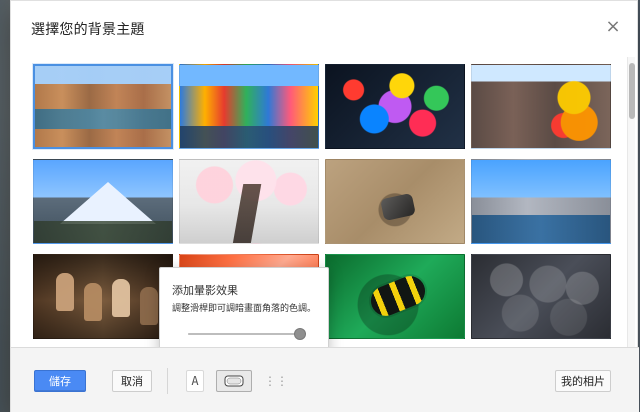 The height and width of the screenshot is (412, 640). I want to click on cancel-button: 取消, so click(132, 381).